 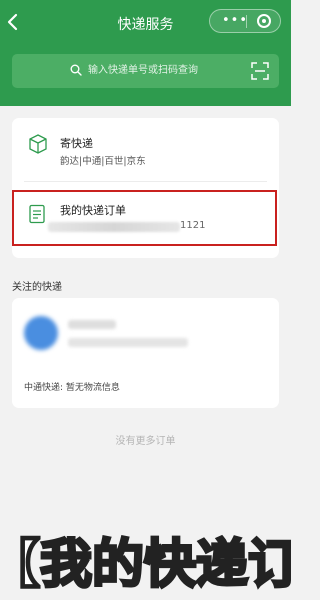 What do you see at coordinates (235, 21) in the screenshot?
I see `more-options-icon: •••` at bounding box center [235, 21].